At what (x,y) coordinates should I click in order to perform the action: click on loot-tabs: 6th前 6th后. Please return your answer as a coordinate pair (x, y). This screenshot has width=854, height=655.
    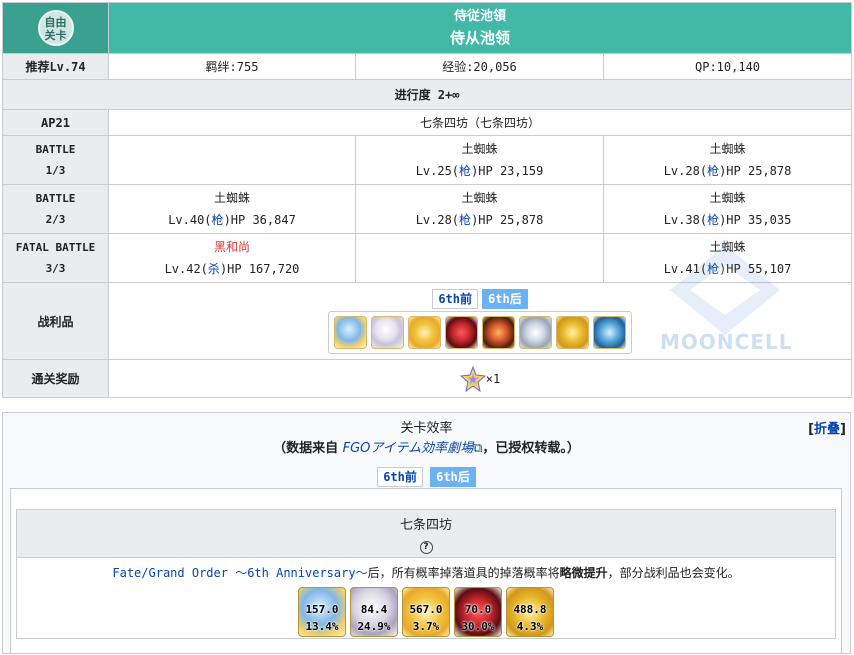
    Looking at the image, I should click on (480, 298).